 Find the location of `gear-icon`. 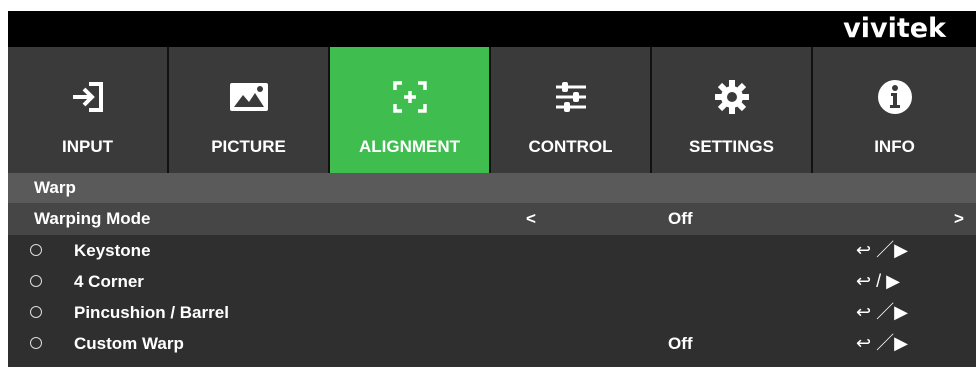

gear-icon is located at coordinates (732, 97).